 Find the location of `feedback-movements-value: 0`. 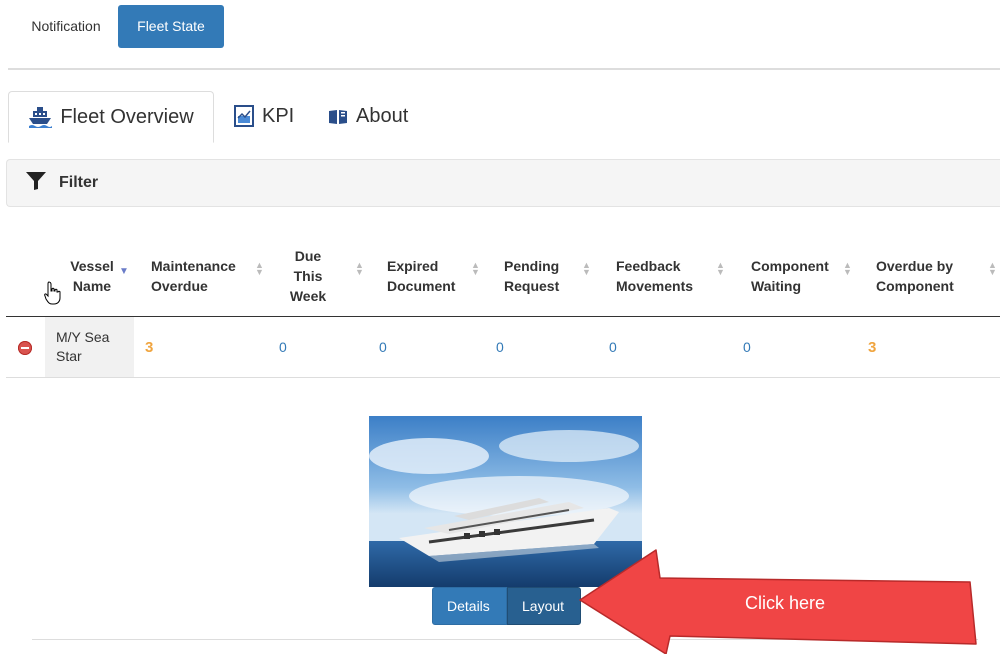

feedback-movements-value: 0 is located at coordinates (613, 347).